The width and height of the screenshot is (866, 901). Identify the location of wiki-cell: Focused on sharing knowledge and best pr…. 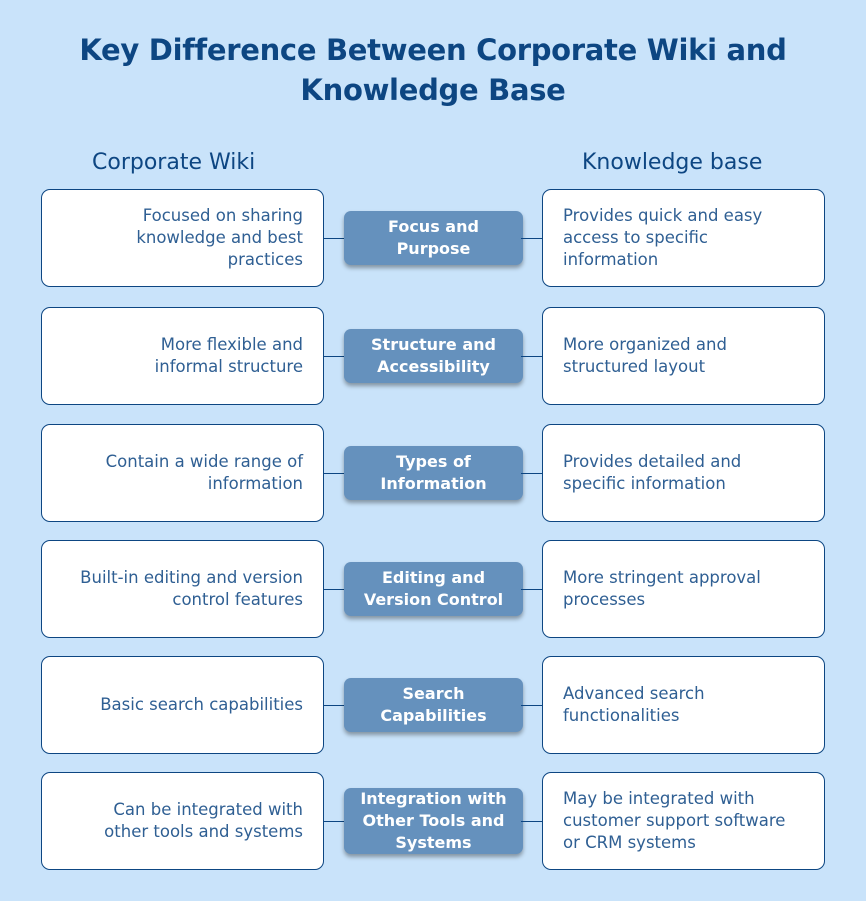
(182, 238).